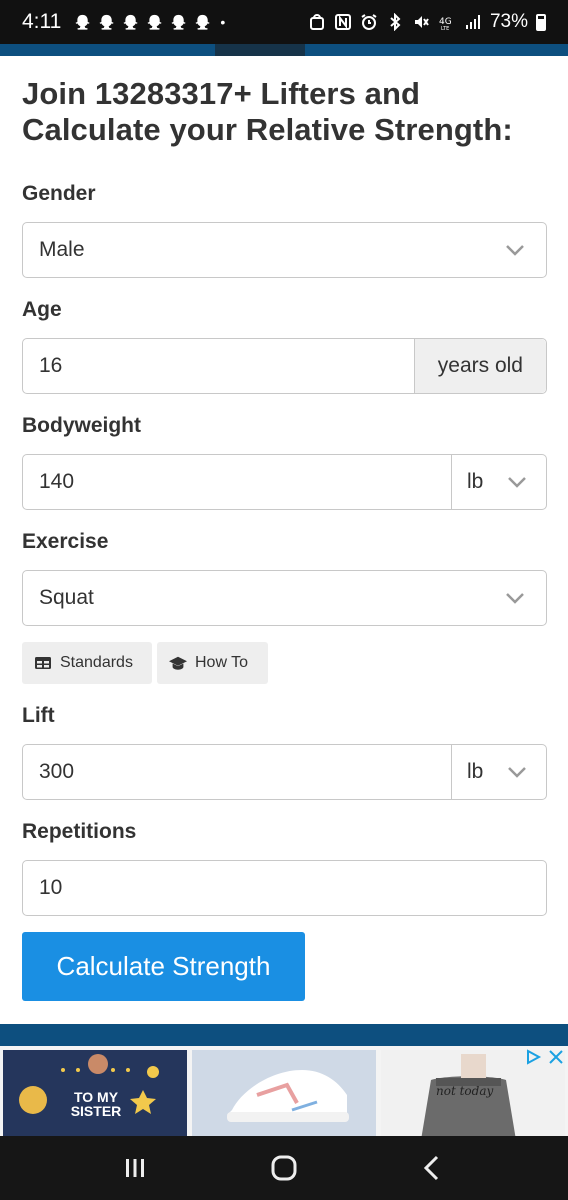  I want to click on how-to-label: How To, so click(222, 662).